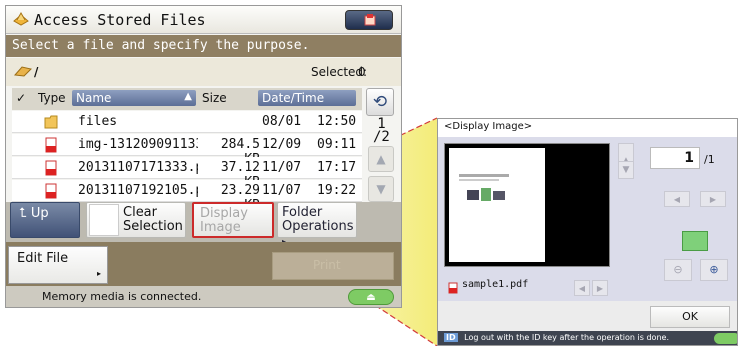 This screenshot has height=346, width=738. I want to click on folder-operations-line1: Folder, so click(302, 212).